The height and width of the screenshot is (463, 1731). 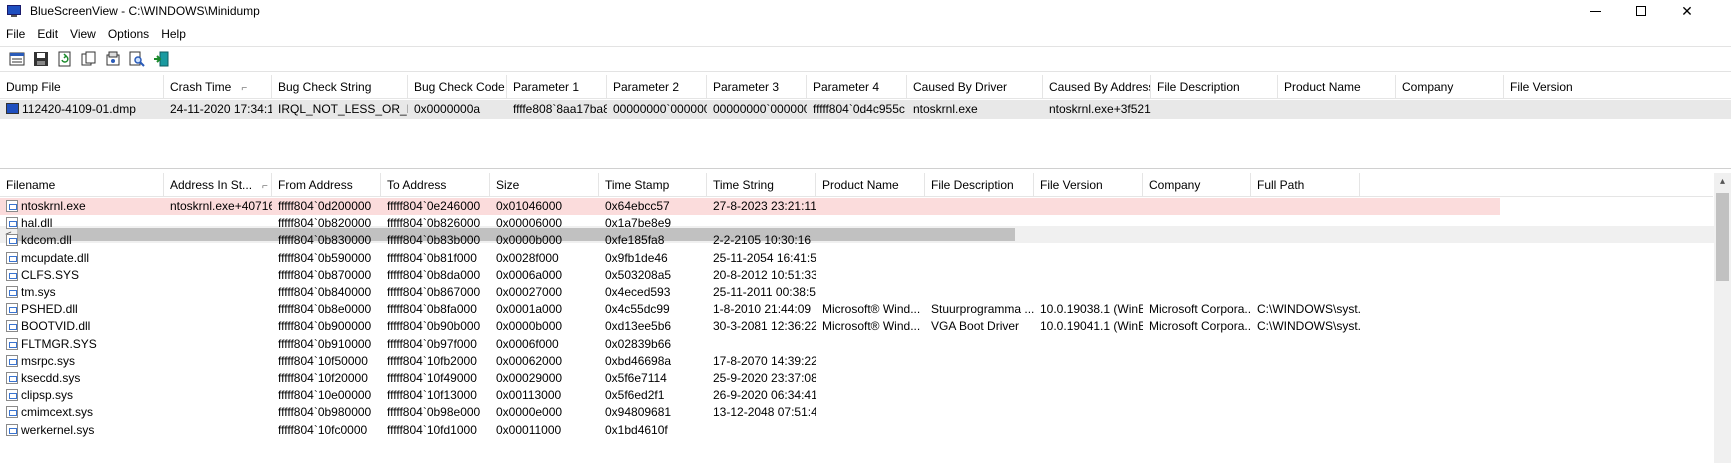 What do you see at coordinates (340, 87) in the screenshot?
I see `col-bug-check-string: Bug Check String` at bounding box center [340, 87].